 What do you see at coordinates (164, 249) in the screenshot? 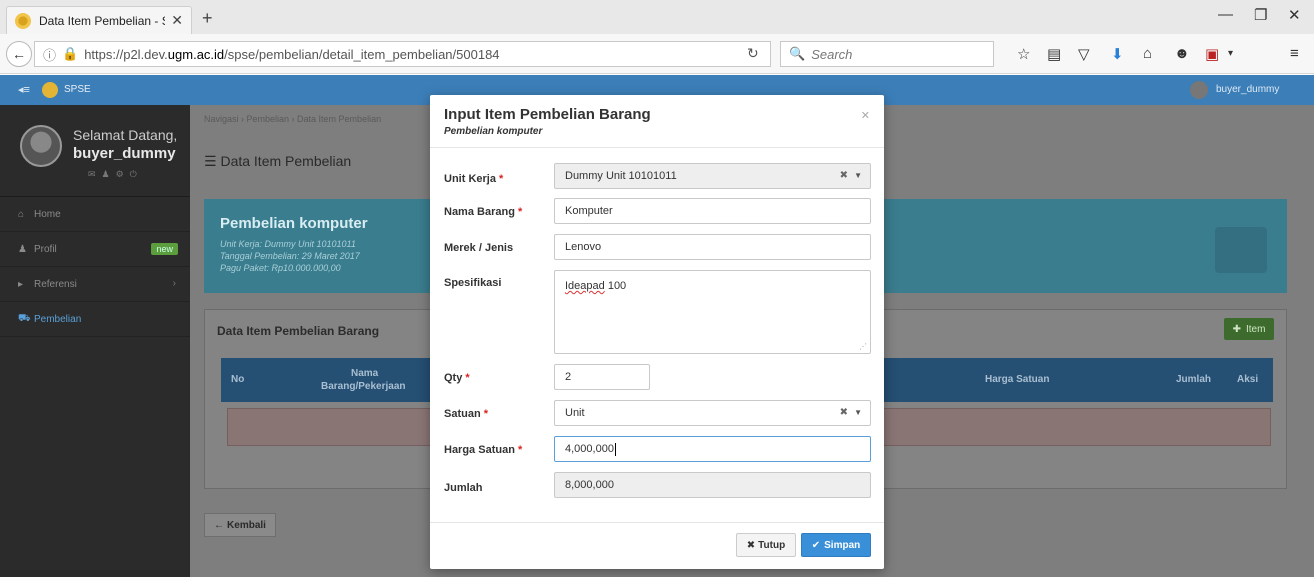
I see `new-badge: new` at bounding box center [164, 249].